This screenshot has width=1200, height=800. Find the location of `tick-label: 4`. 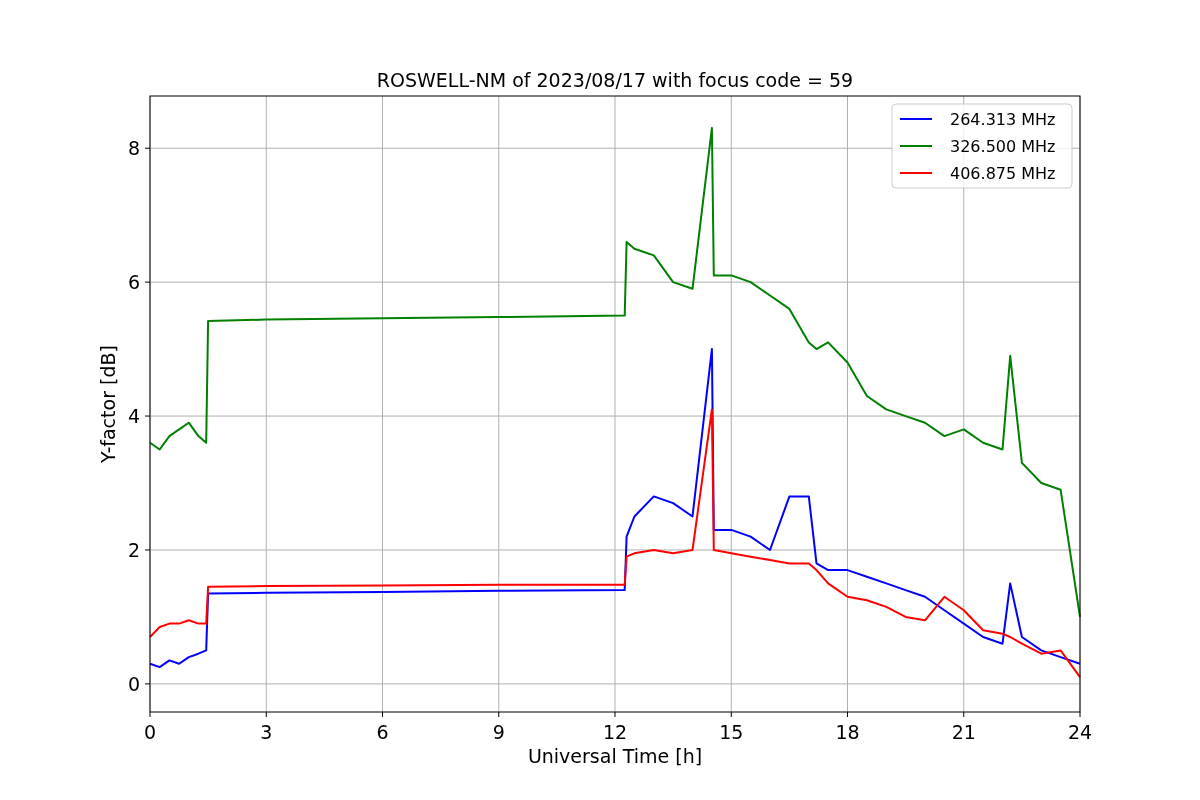

tick-label: 4 is located at coordinates (133, 416).